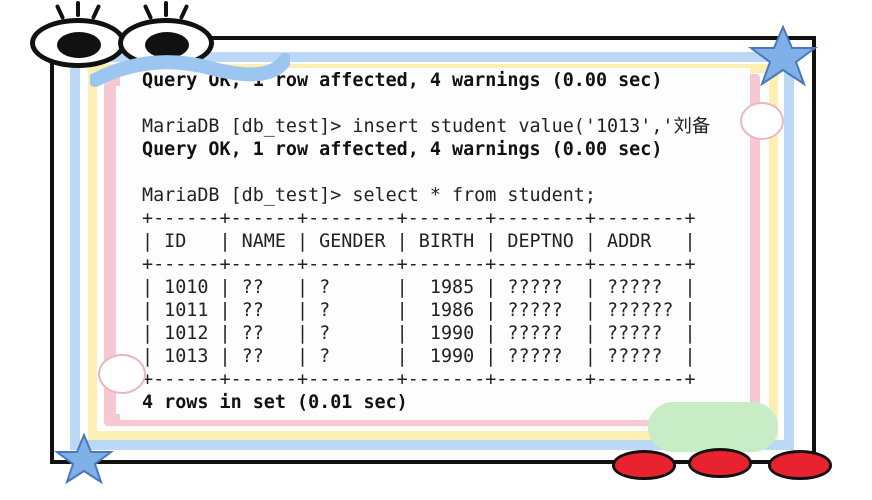 Image resolution: width=872 pixels, height=500 pixels. I want to click on swoosh-icon, so click(190, 70).